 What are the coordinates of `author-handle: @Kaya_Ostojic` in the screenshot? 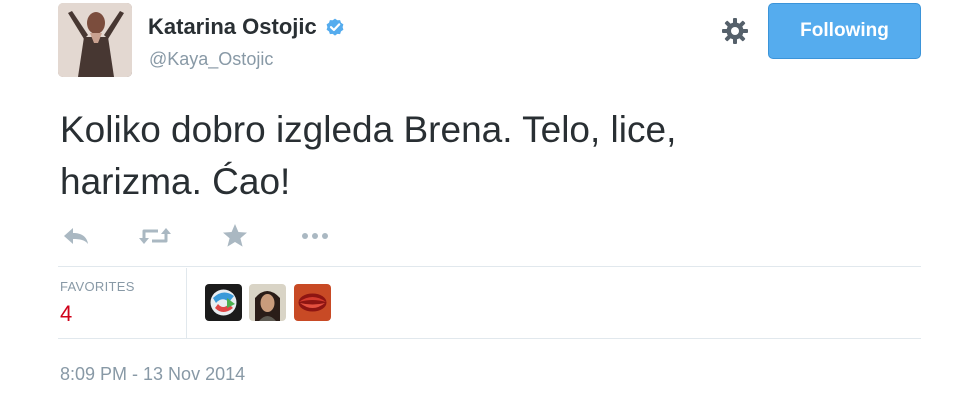 It's located at (211, 59).